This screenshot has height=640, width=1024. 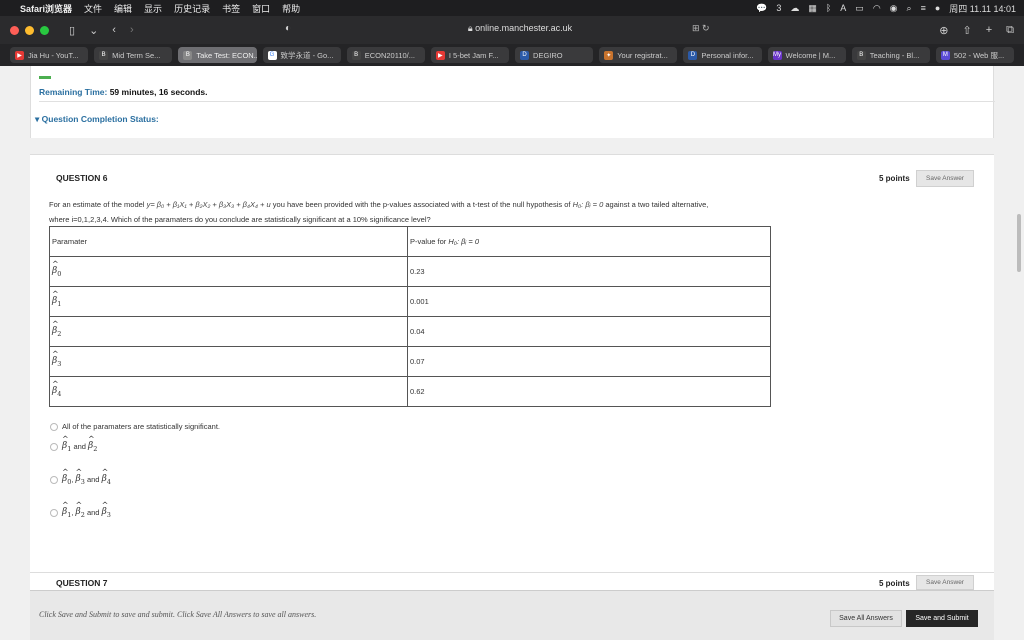 What do you see at coordinates (114, 30) in the screenshot?
I see `back-icon: ‹` at bounding box center [114, 30].